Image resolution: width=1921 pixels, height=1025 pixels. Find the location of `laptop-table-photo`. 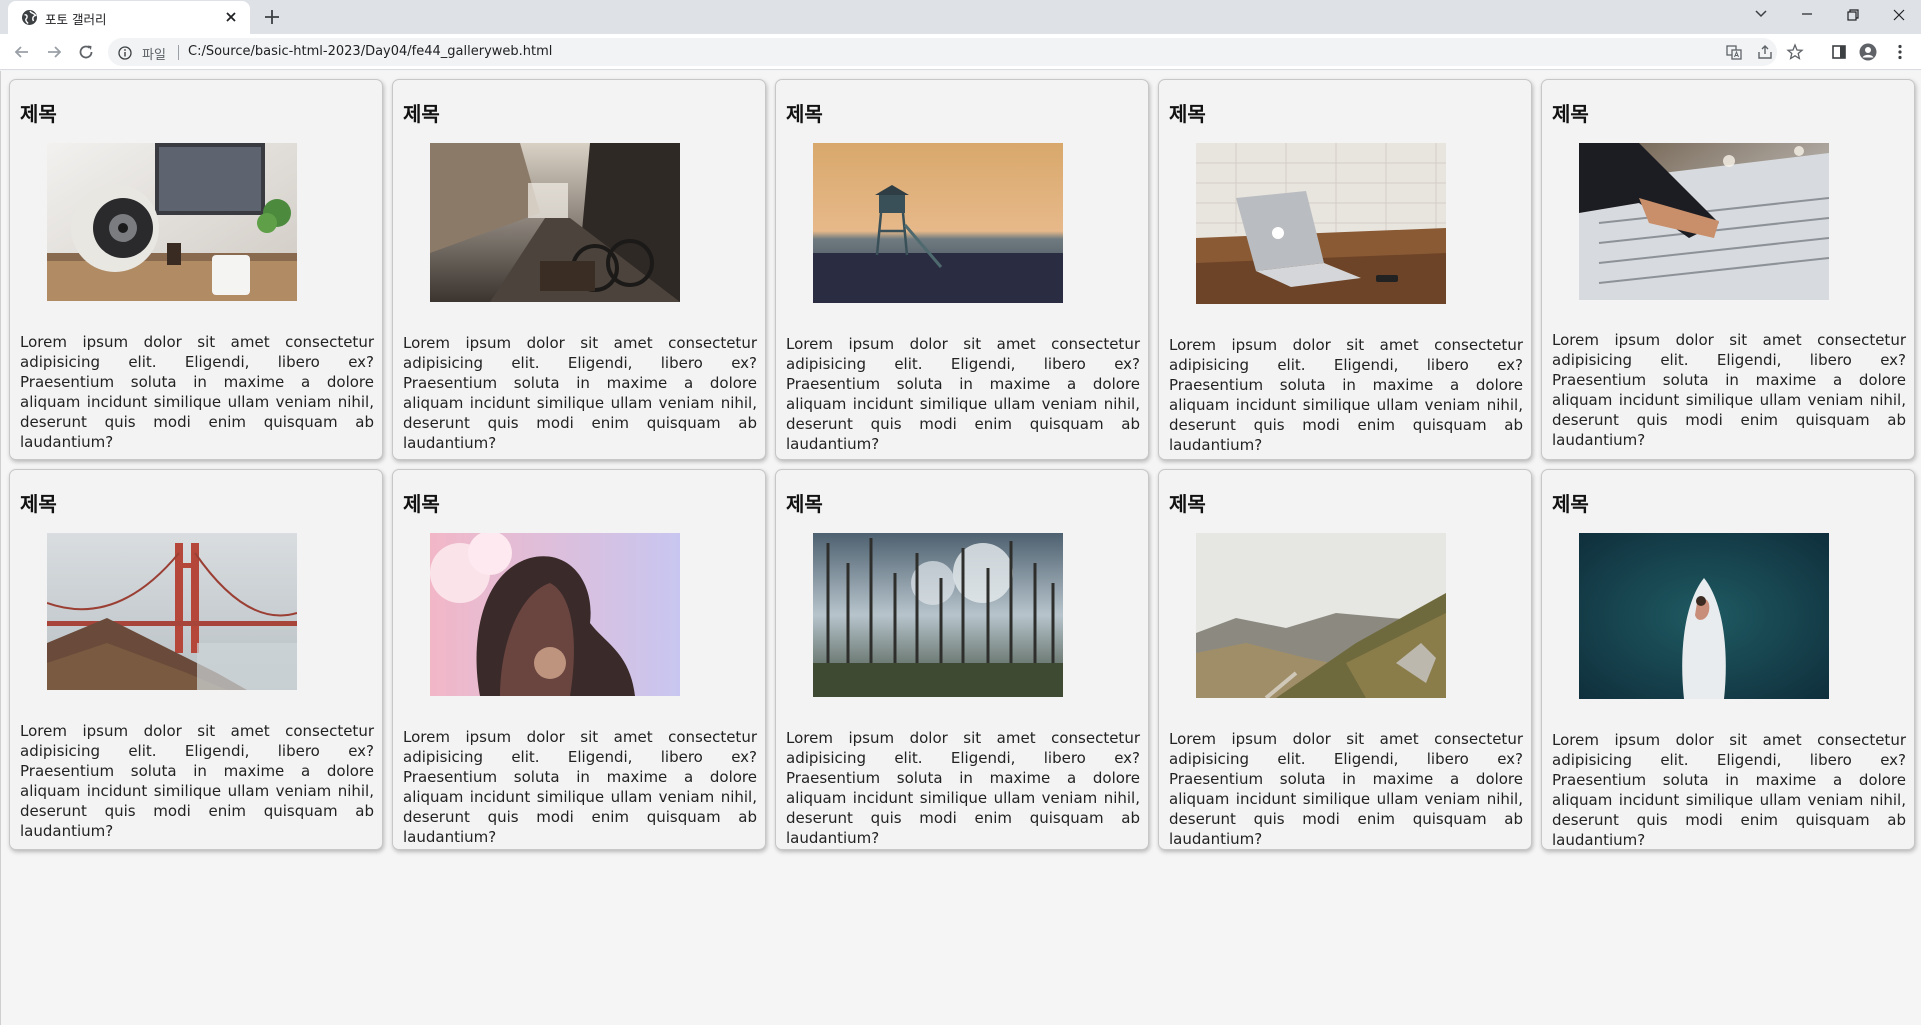

laptop-table-photo is located at coordinates (1321, 223).